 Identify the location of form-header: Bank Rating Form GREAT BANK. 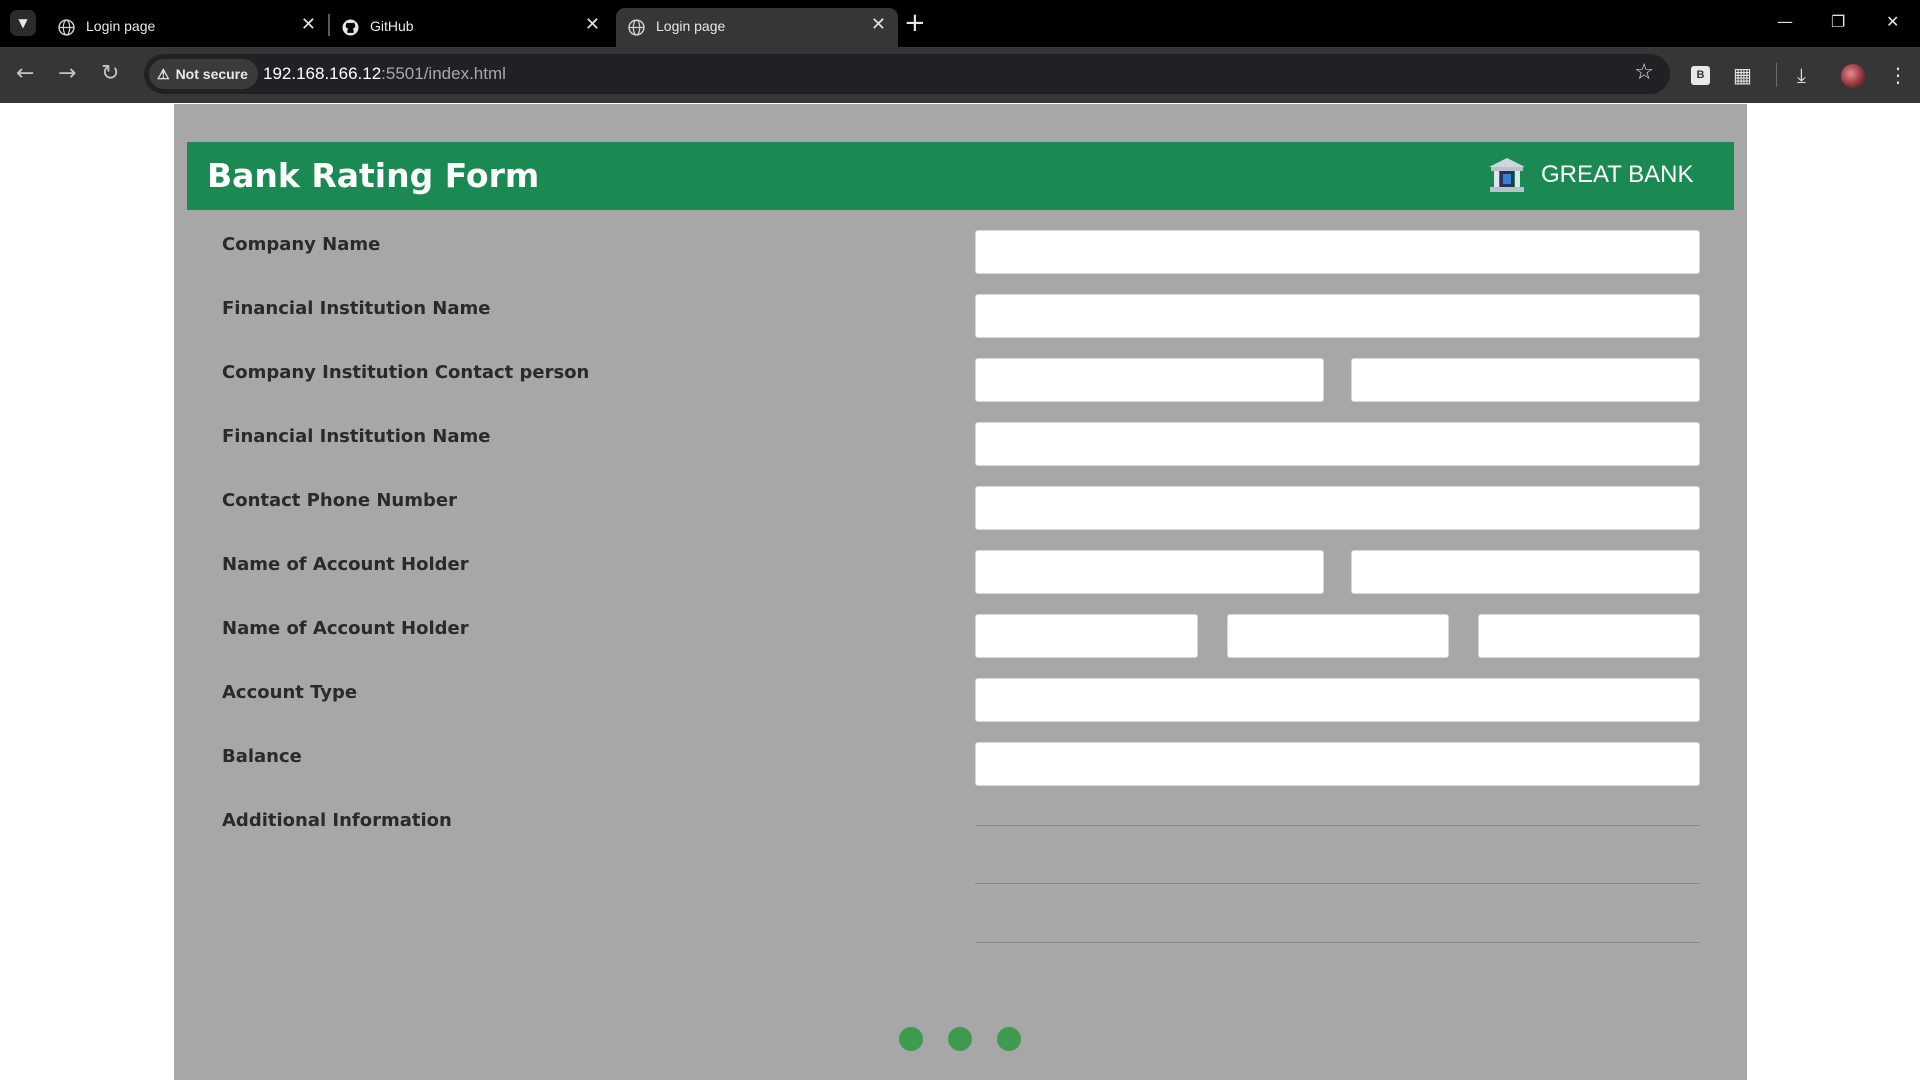
(960, 176).